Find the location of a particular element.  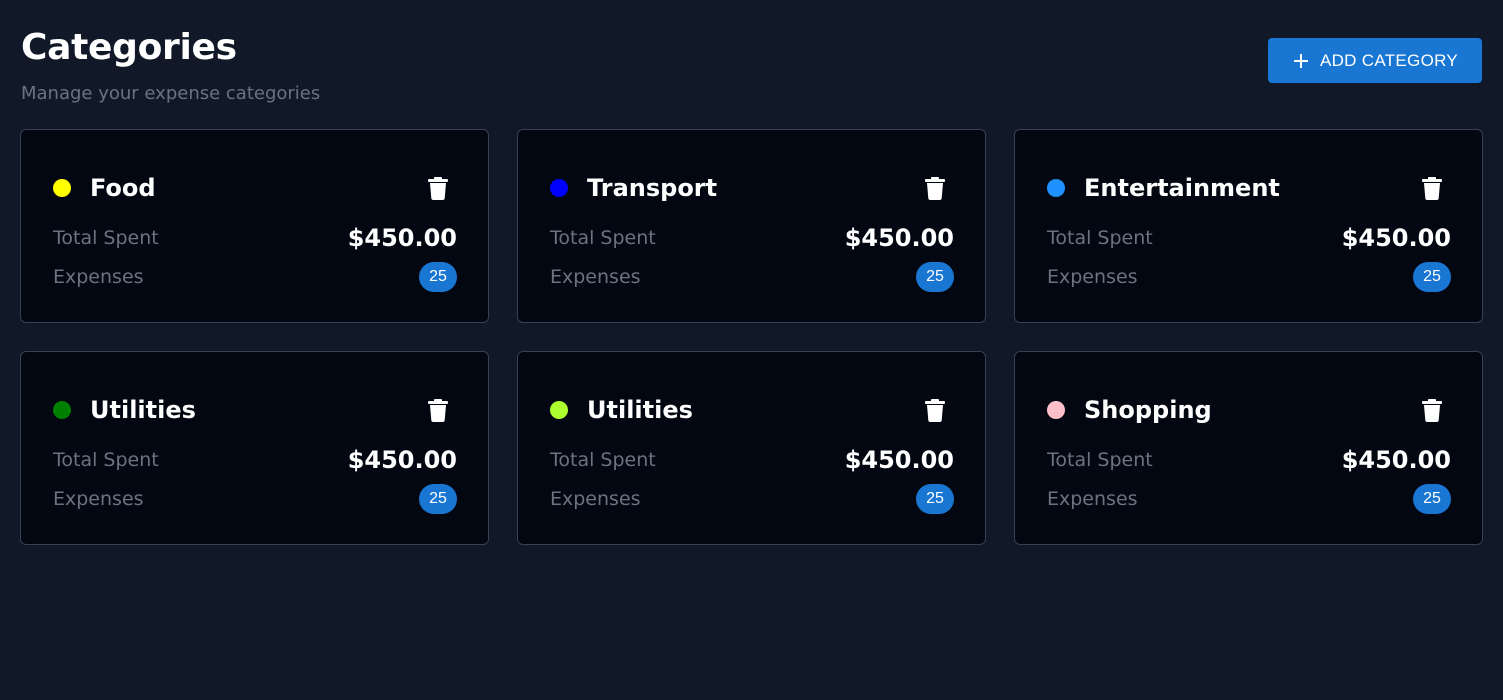

category-card: Shopping Total Spent $450.00 Expenses 25 is located at coordinates (1248, 448).